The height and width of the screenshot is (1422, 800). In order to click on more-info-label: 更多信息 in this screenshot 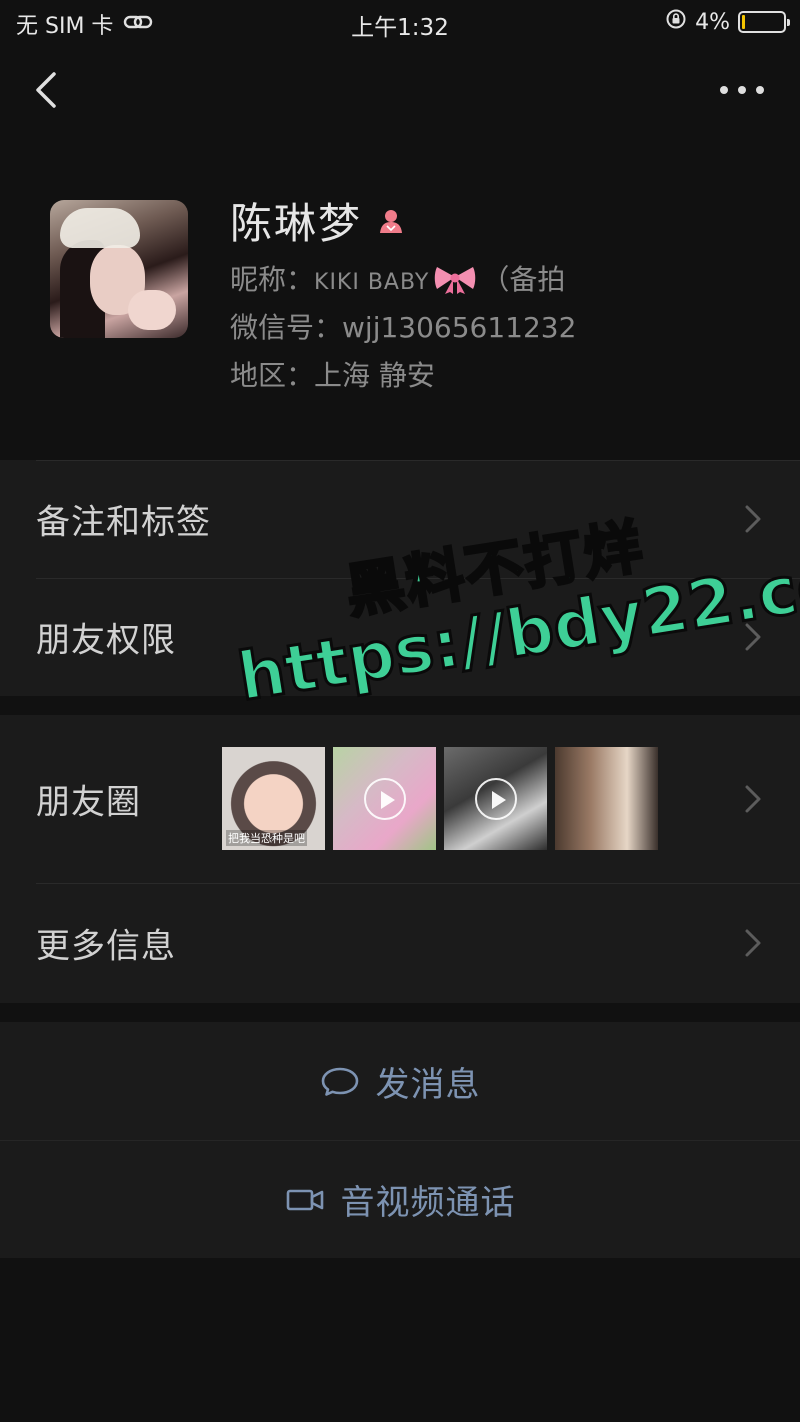, I will do `click(106, 946)`.